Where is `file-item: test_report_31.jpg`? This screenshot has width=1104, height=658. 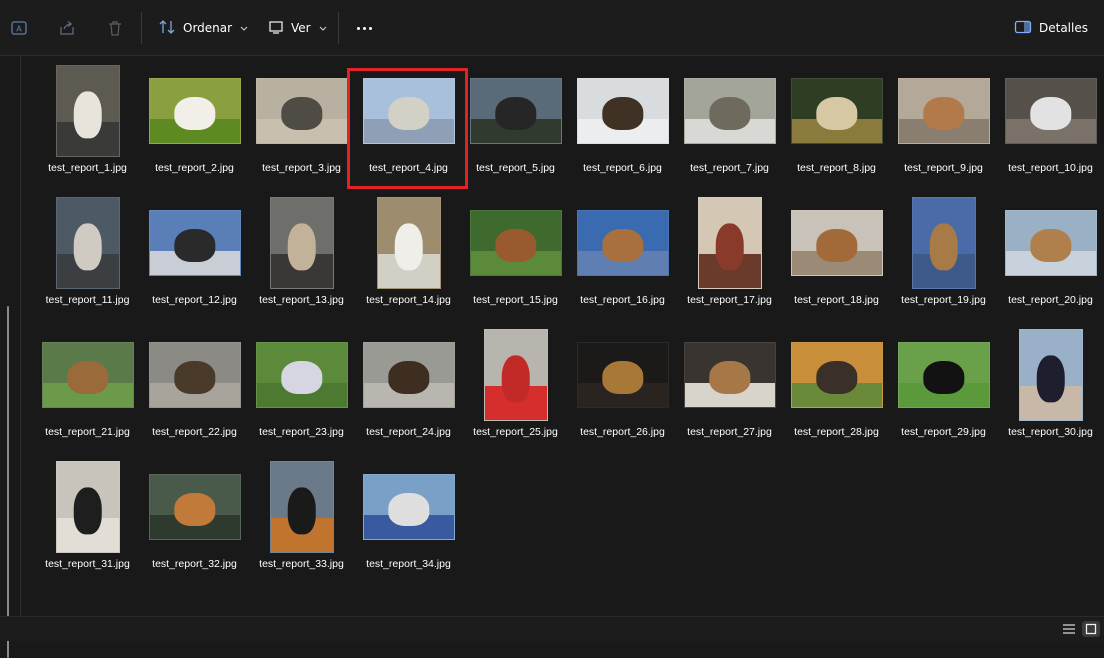 file-item: test_report_31.jpg is located at coordinates (87, 522).